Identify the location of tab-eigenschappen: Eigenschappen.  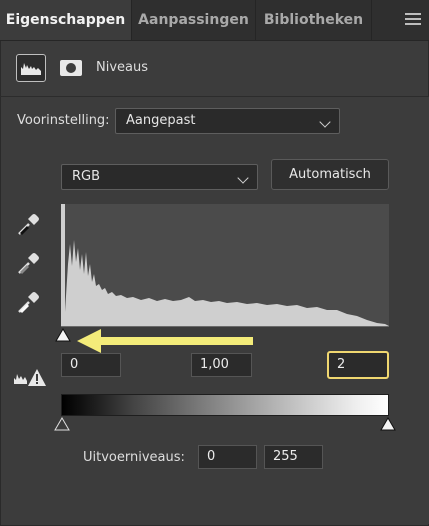
(66, 20).